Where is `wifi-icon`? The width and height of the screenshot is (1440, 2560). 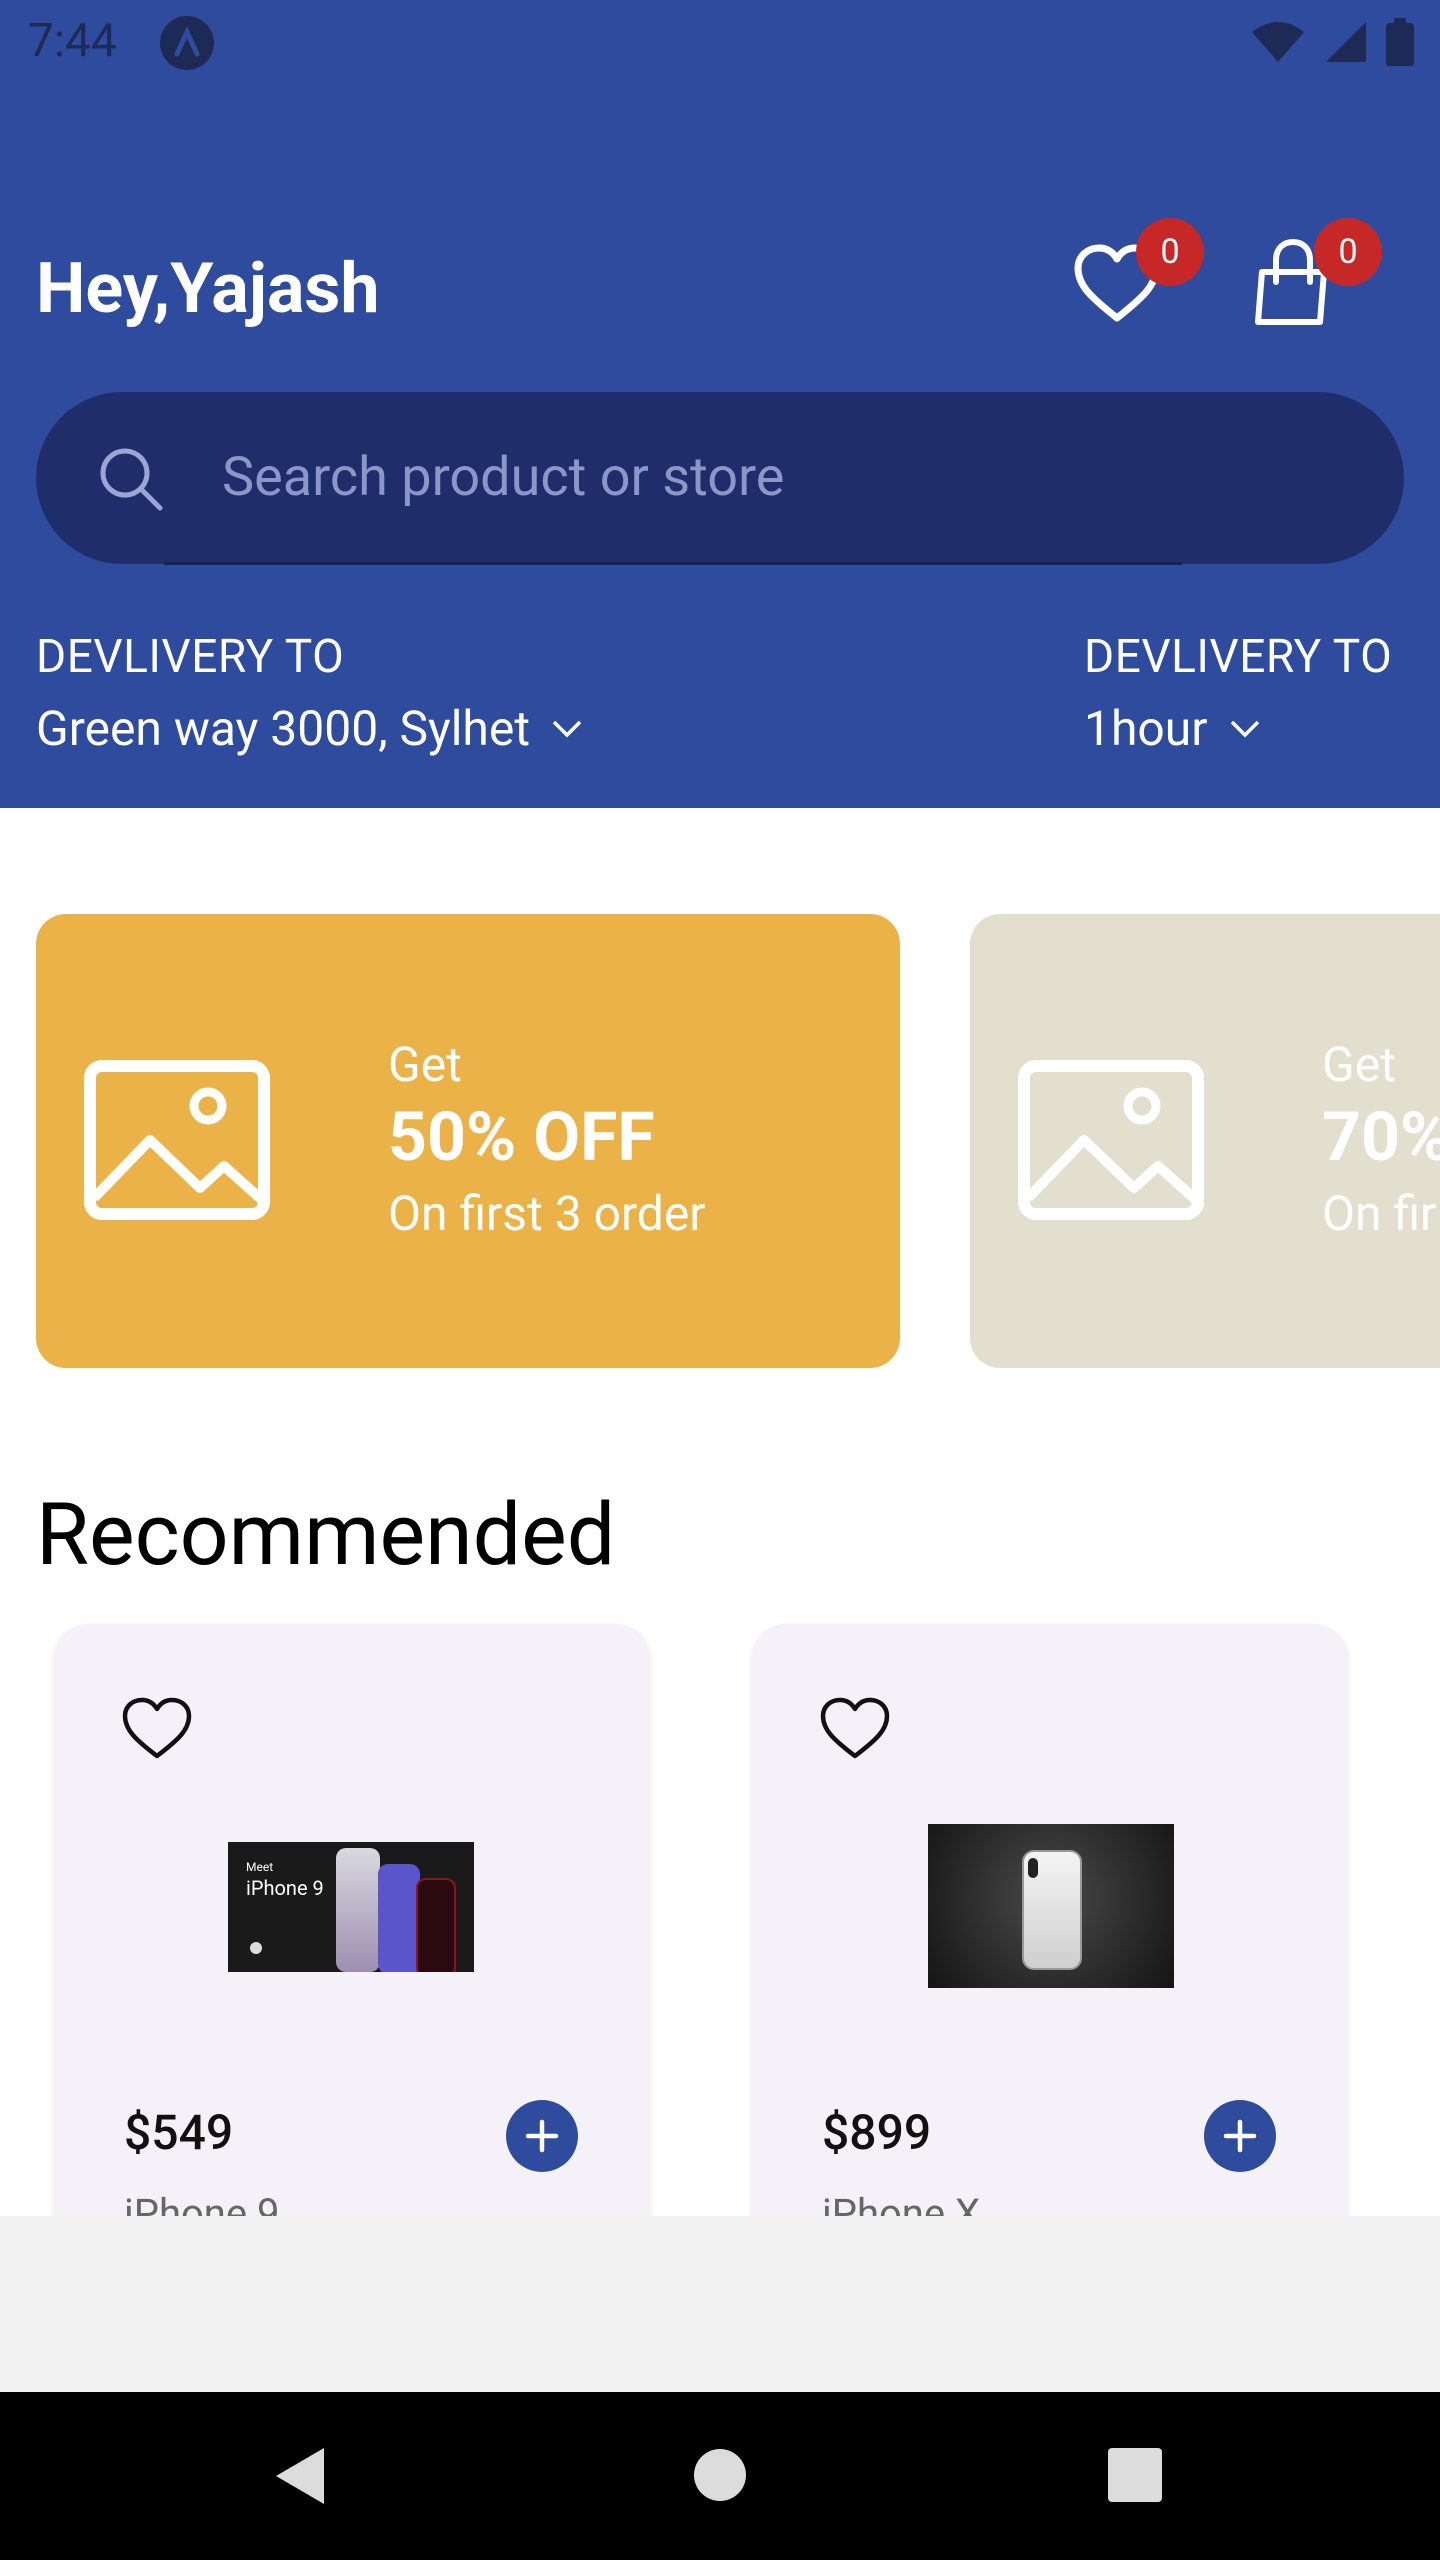
wifi-icon is located at coordinates (1278, 42).